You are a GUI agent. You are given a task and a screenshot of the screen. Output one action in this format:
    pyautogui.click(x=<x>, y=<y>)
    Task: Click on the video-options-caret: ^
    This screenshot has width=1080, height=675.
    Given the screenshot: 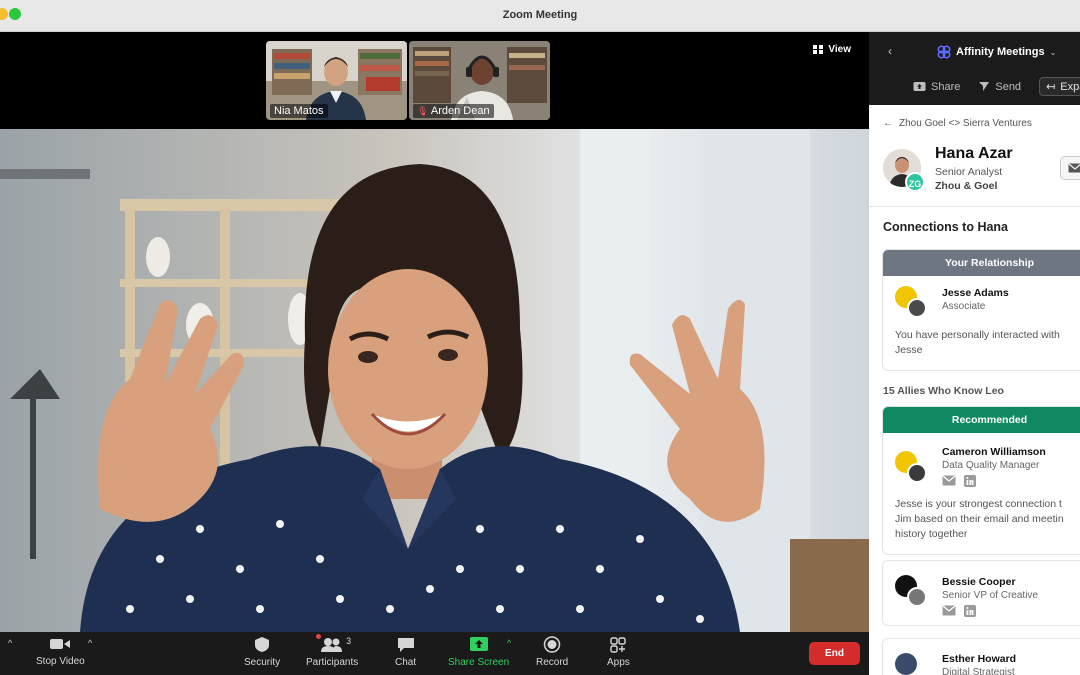 What is the action you would take?
    pyautogui.click(x=90, y=643)
    